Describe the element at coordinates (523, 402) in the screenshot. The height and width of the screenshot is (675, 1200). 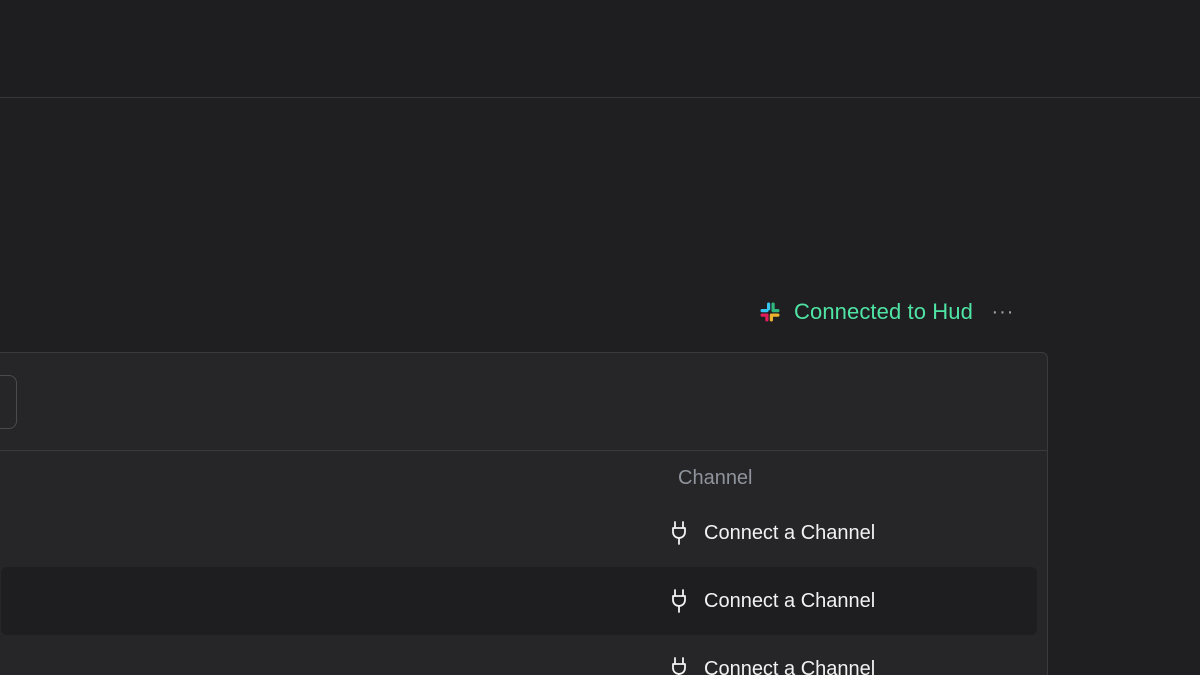
I see `panel-toolbar` at that location.